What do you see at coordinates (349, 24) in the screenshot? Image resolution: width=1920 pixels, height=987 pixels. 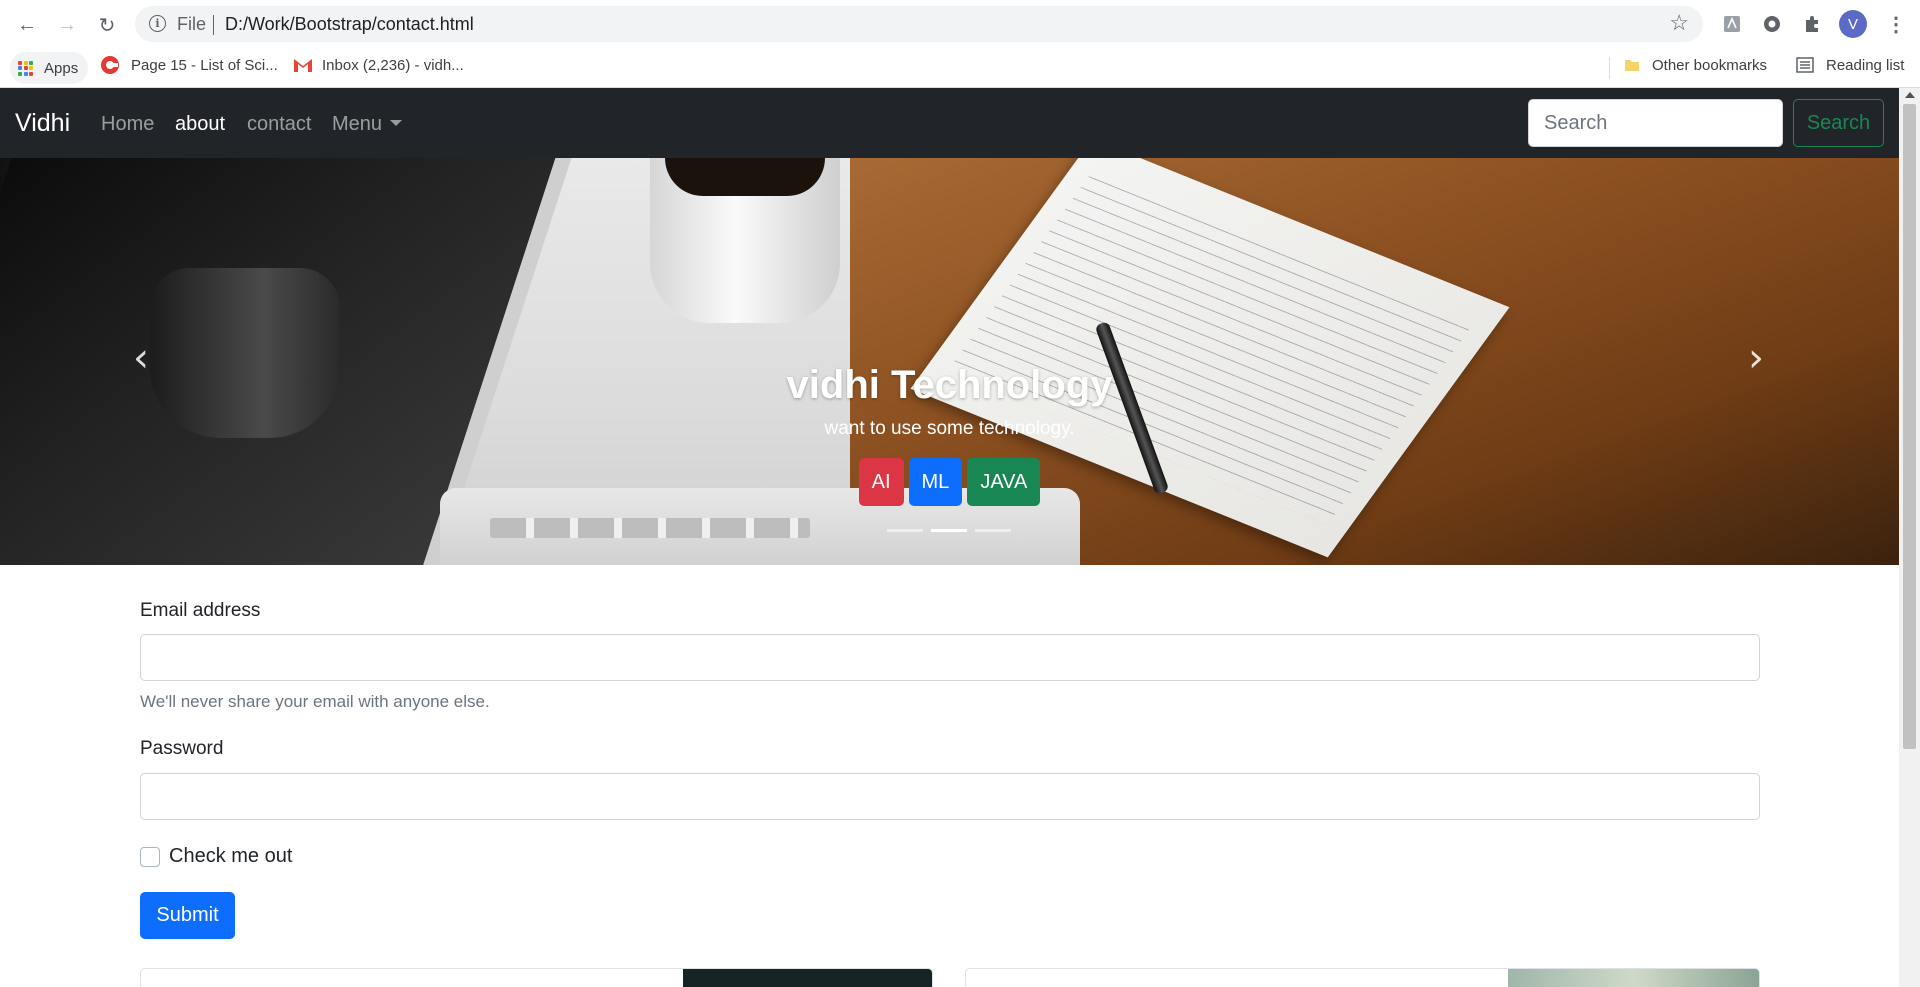 I see `url-text: D:/Work/Bootstrap/contact.html` at bounding box center [349, 24].